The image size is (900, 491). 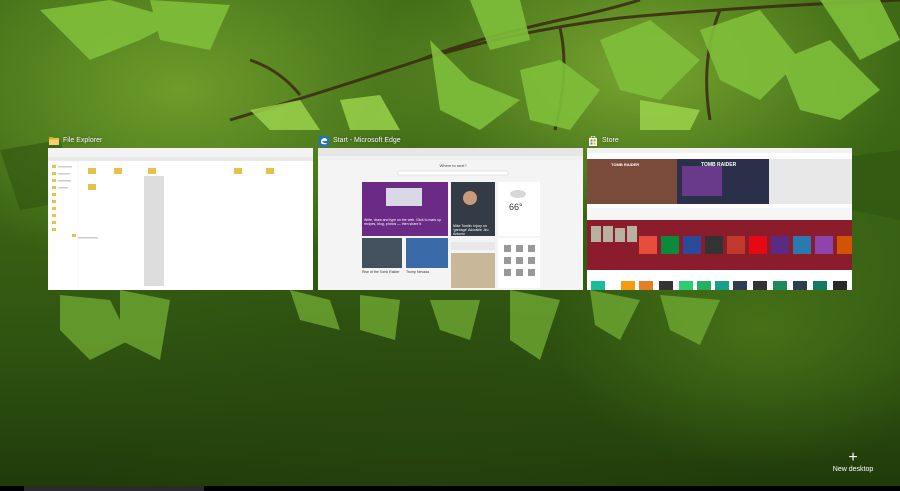 I want to click on edge-story-a: Rise of the Tomb Raider, so click(x=382, y=272).